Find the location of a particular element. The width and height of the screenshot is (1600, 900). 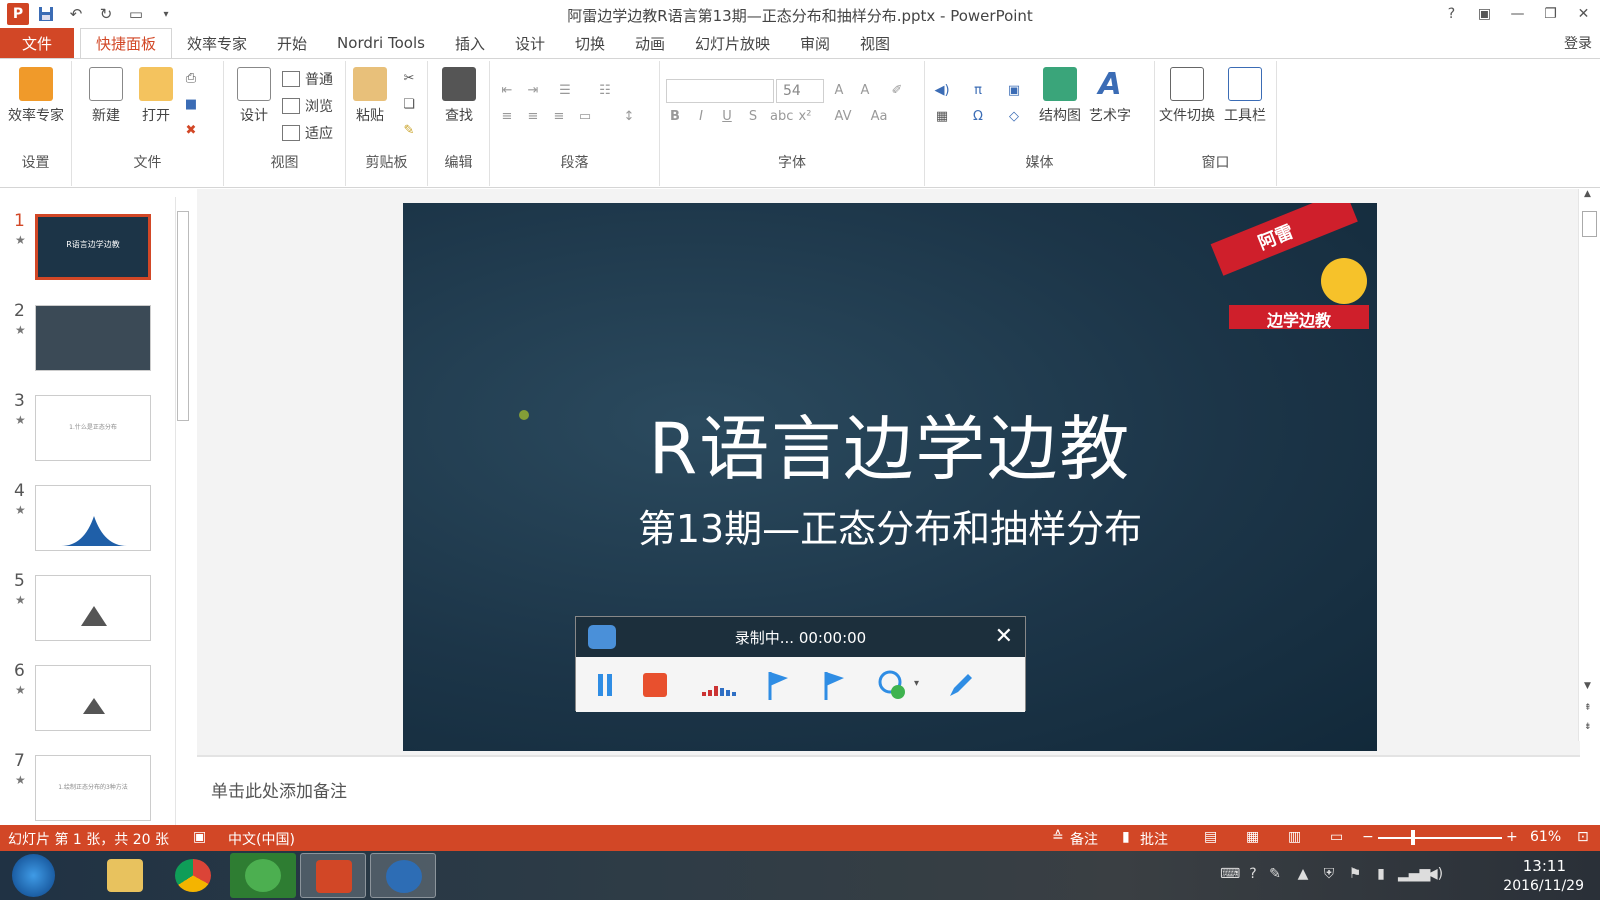

print-icon: ⎙ is located at coordinates (191, 79).